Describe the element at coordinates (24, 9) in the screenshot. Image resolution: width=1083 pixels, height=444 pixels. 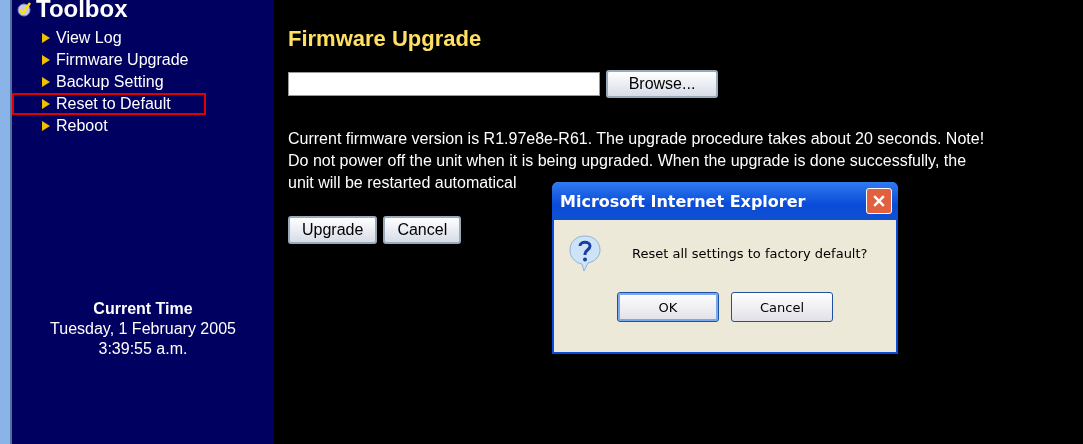
I see `checkmark-icon` at that location.